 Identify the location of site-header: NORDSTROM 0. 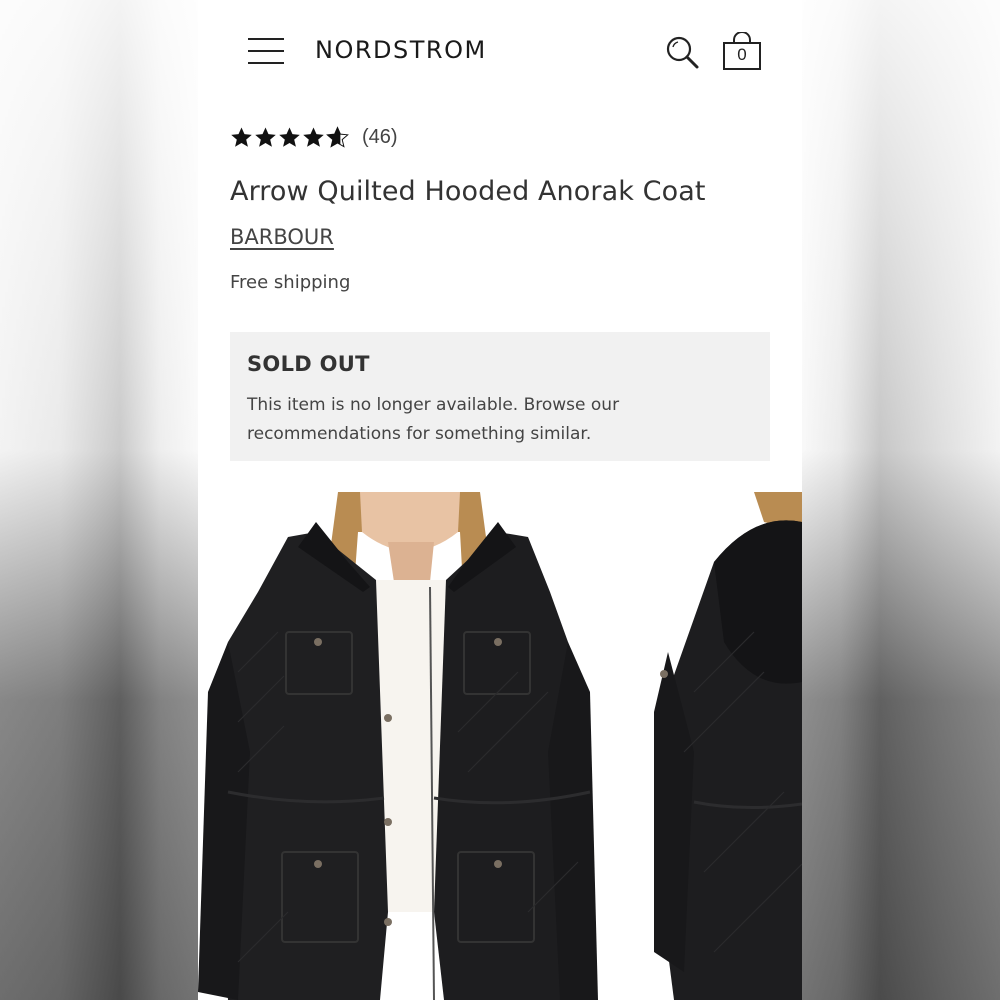
(500, 50).